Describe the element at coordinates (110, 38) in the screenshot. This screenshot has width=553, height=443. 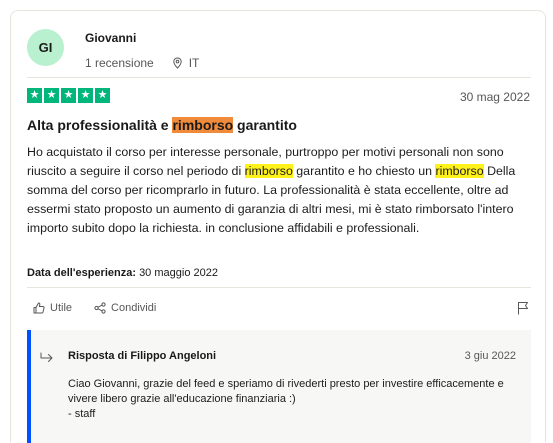
I see `reviewer-name: Giovanni` at that location.